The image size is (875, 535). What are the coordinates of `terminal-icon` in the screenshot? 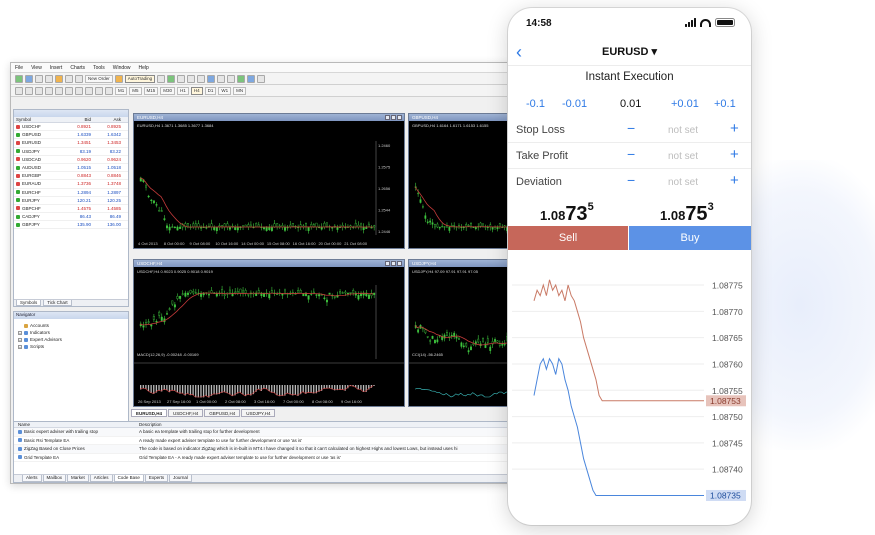 It's located at (69, 78).